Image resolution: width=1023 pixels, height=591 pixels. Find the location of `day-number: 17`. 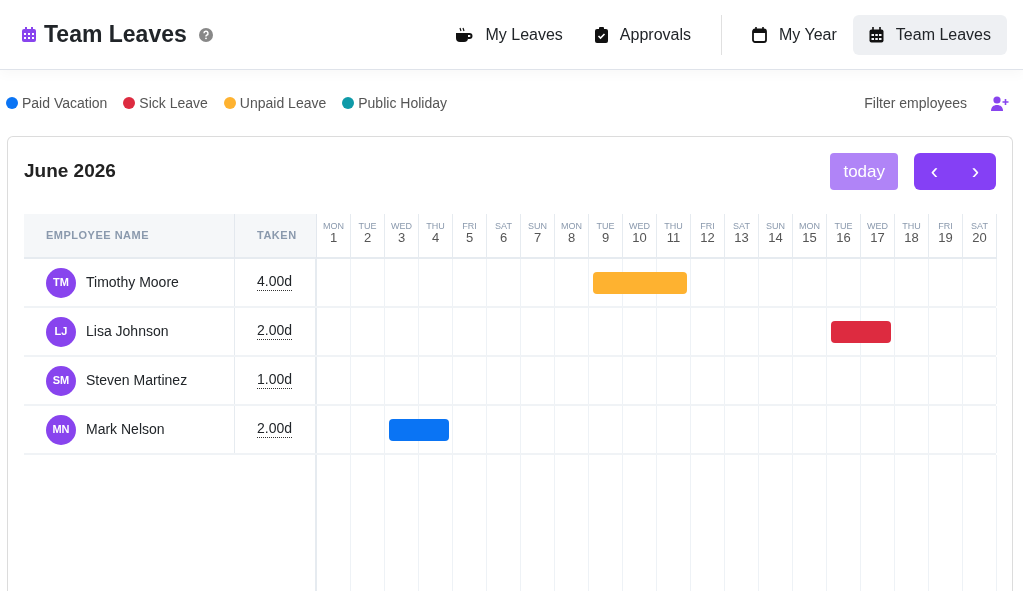

day-number: 17 is located at coordinates (877, 238).